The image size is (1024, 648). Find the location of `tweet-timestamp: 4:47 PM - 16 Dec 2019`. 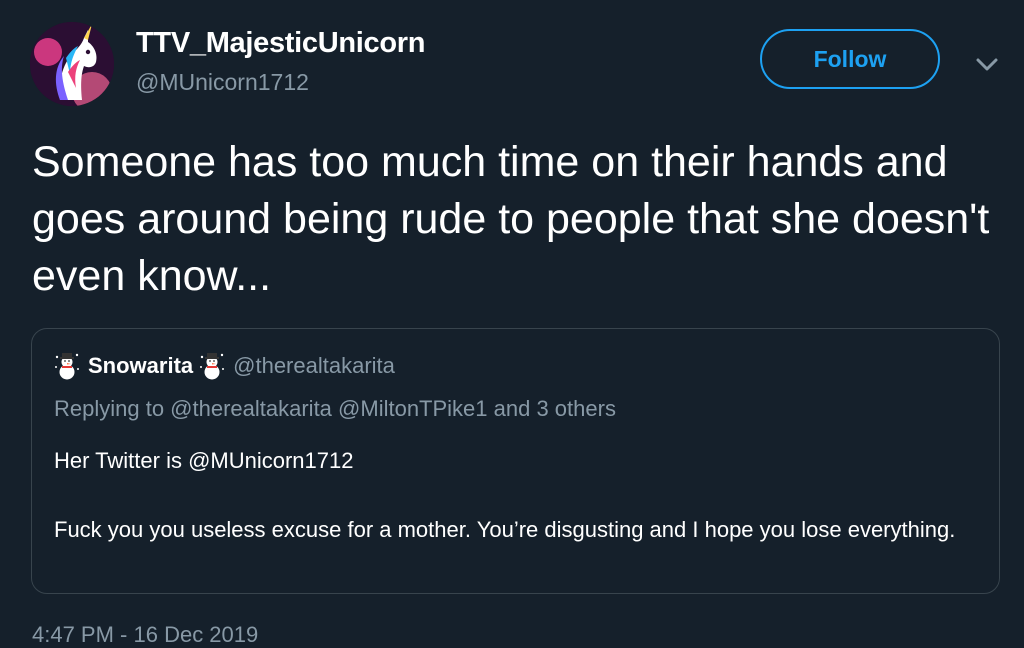

tweet-timestamp: 4:47 PM - 16 Dec 2019 is located at coordinates (145, 635).